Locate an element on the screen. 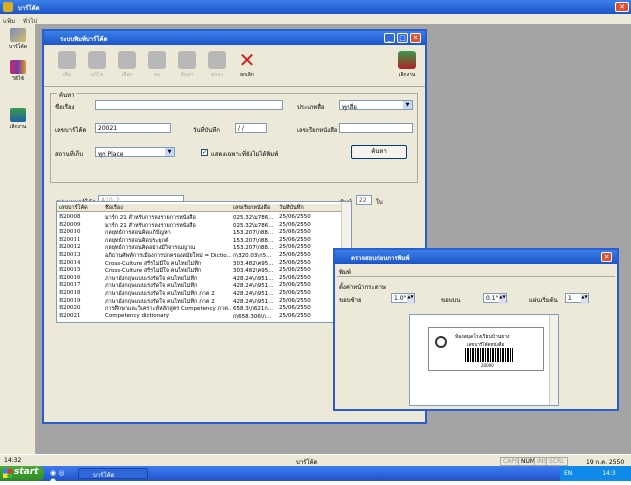  table-cell: B20012 is located at coordinates (70, 247).